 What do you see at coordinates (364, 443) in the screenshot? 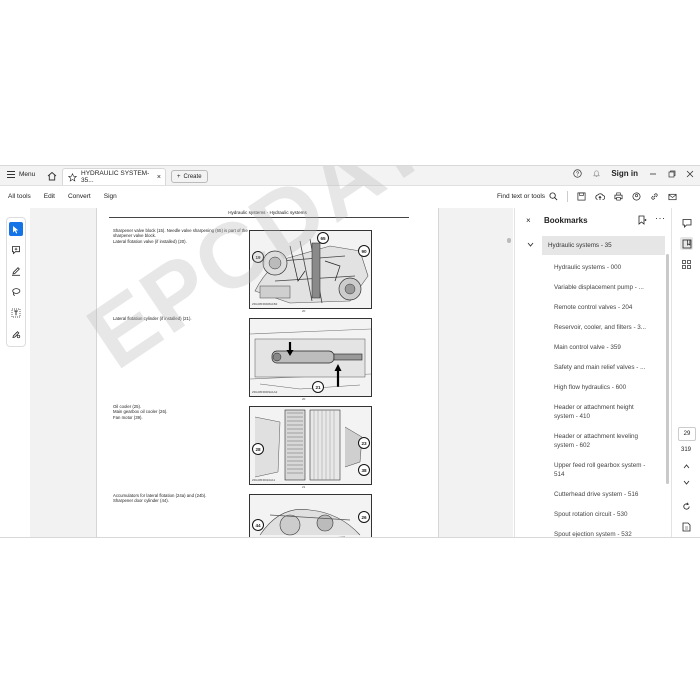
I see `callout-23: 23` at bounding box center [364, 443].